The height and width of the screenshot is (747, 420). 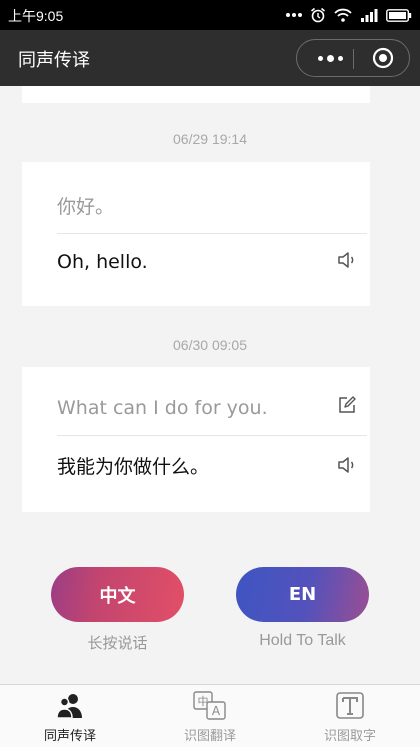 What do you see at coordinates (117, 594) in the screenshot?
I see `hold-to-talk-chinese-button: 中文` at bounding box center [117, 594].